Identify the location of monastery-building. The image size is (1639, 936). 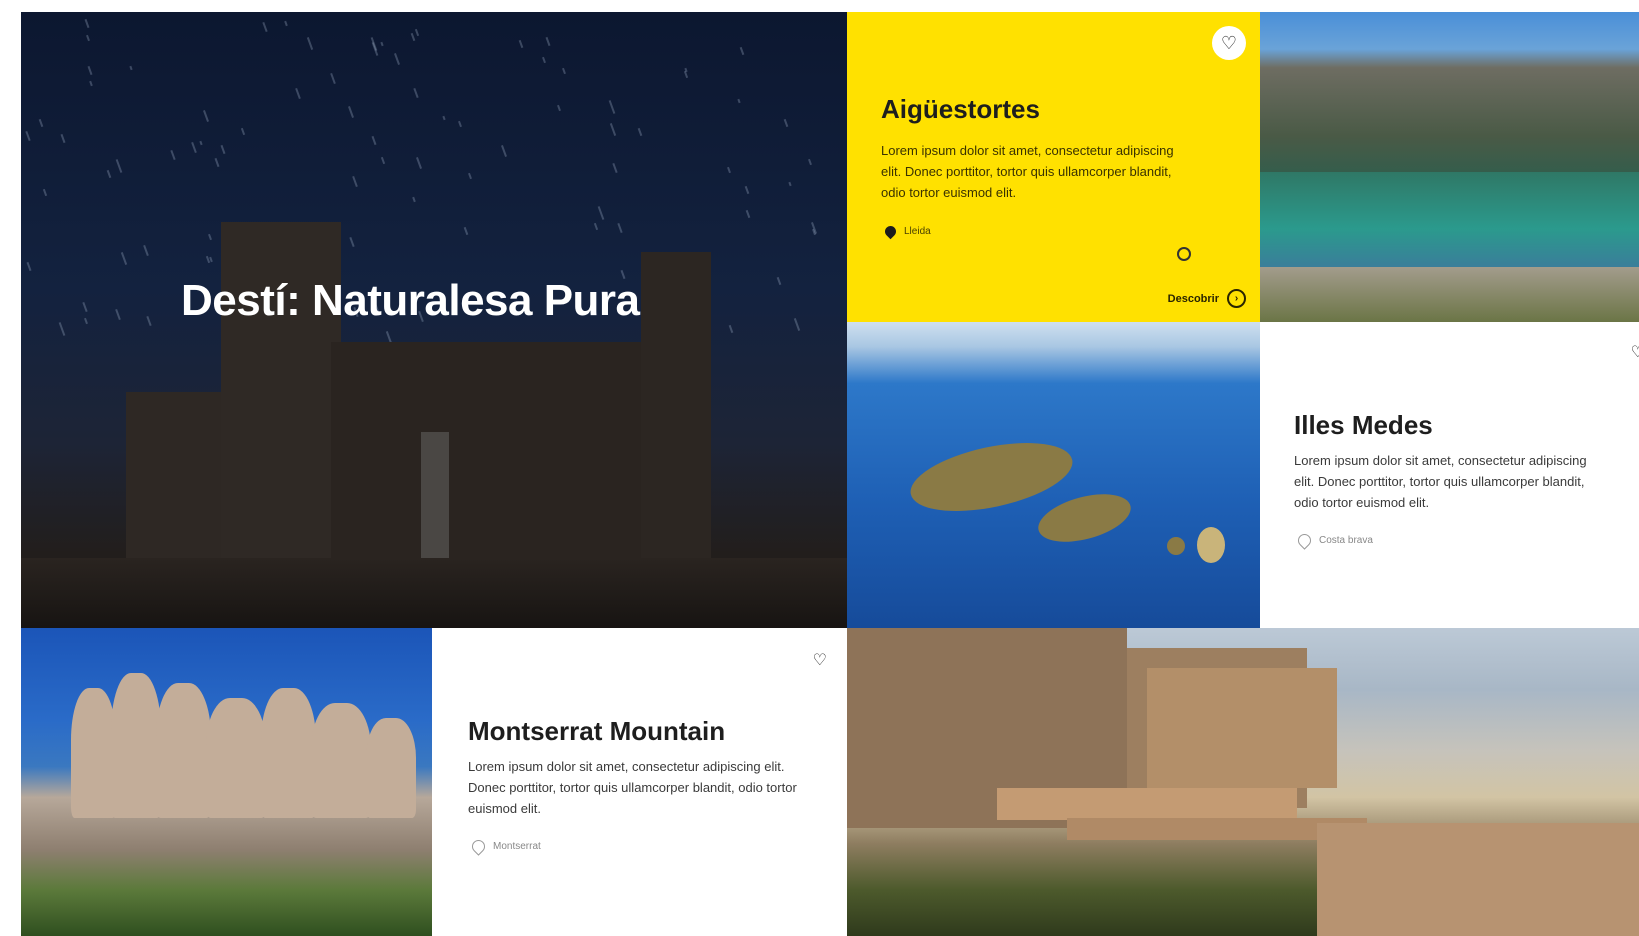
(1147, 804).